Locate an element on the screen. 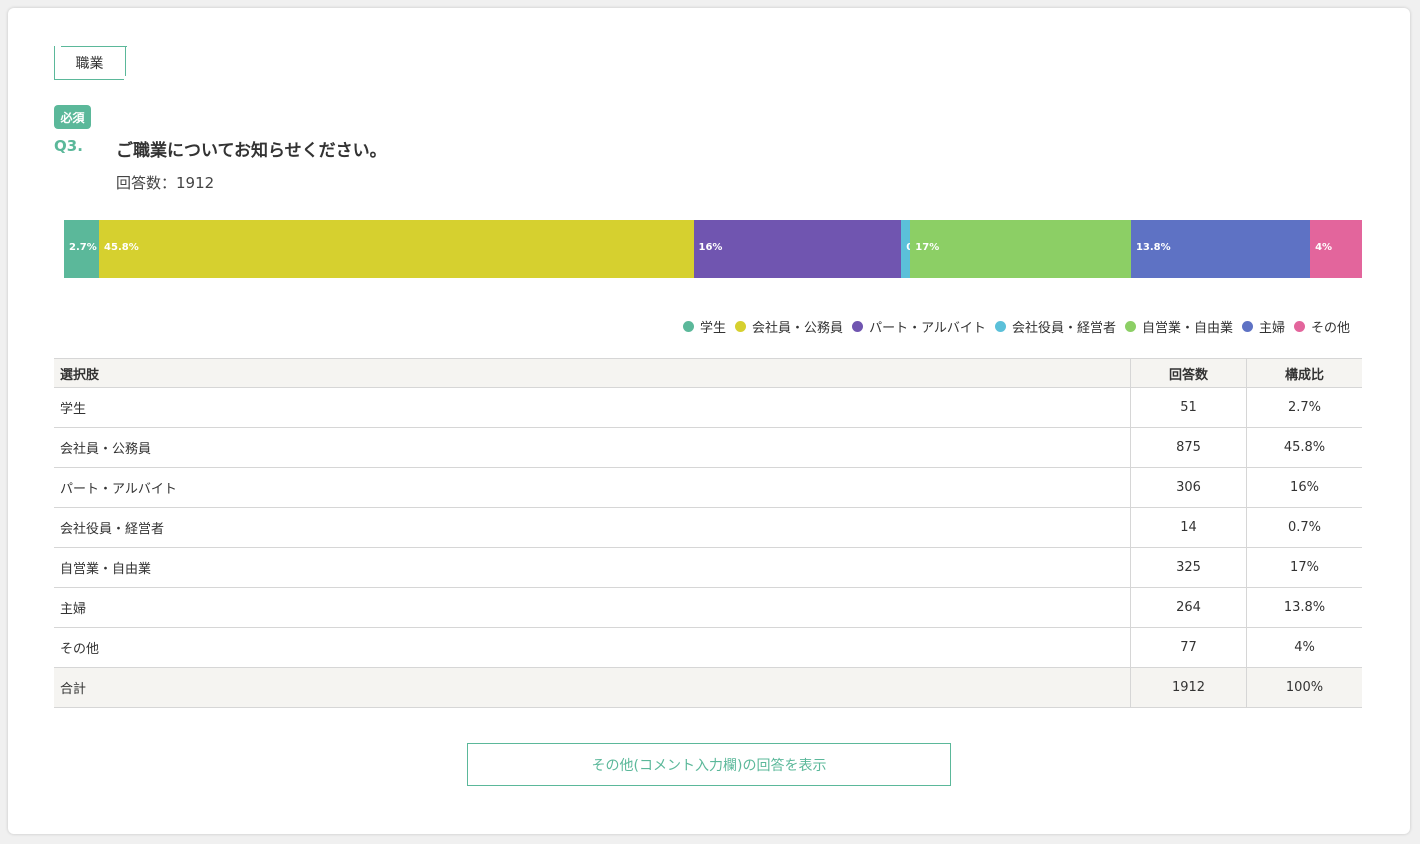  row-choice: パート・アルバイト is located at coordinates (592, 487).